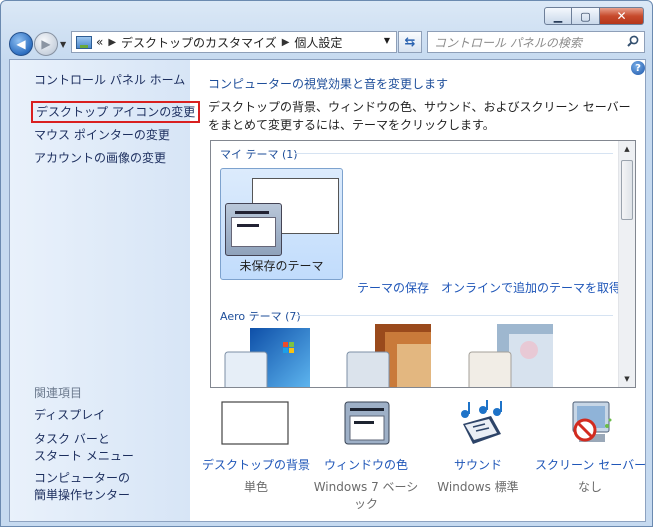 Image resolution: width=653 pixels, height=527 pixels. I want to click on sidebar-link-change-desktop-icons: デスクトップ アイコンの変更, so click(116, 112).